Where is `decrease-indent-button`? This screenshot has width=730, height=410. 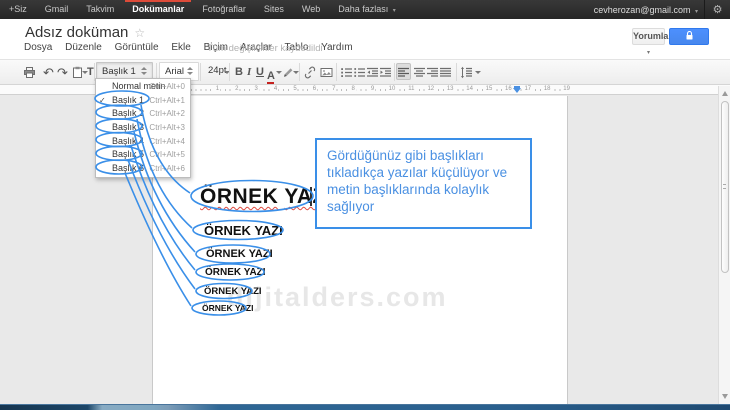 decrease-indent-button is located at coordinates (372, 73).